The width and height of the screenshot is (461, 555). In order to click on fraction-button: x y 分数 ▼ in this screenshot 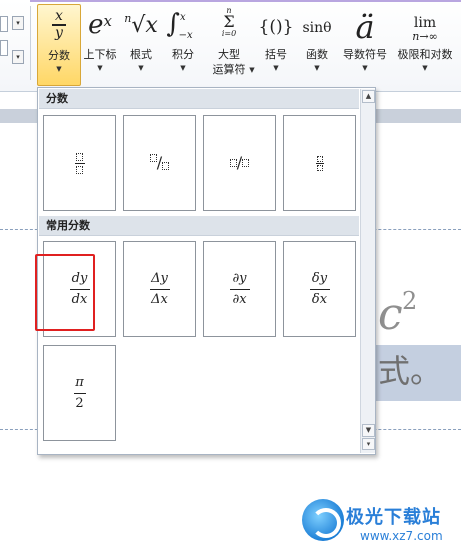, I will do `click(59, 45)`.